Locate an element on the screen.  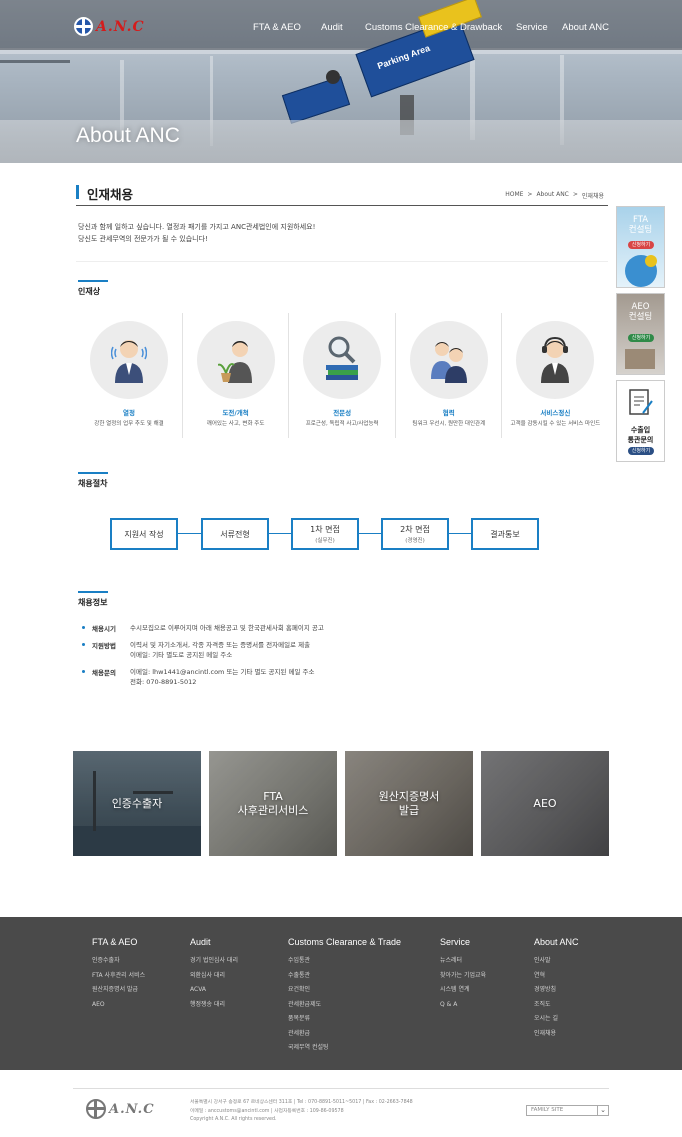
process-steps: 지원서 작성 서류전형 1차 면접 (실무진) 2차 면접 (경영진) 결과통보 is located at coordinates (324, 534).